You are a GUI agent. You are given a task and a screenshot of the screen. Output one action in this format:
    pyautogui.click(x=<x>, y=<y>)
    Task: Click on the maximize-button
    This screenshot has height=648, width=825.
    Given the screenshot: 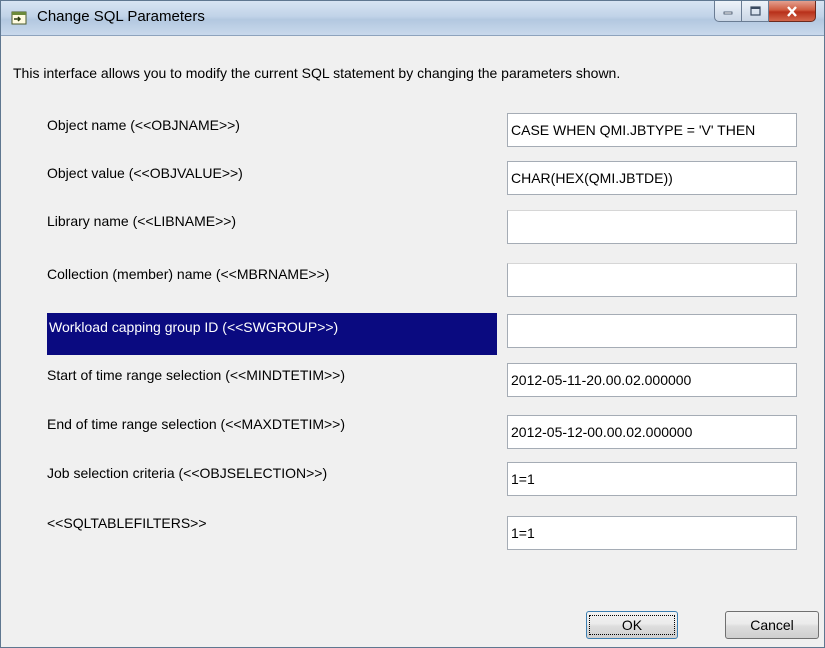 What is the action you would take?
    pyautogui.click(x=755, y=11)
    